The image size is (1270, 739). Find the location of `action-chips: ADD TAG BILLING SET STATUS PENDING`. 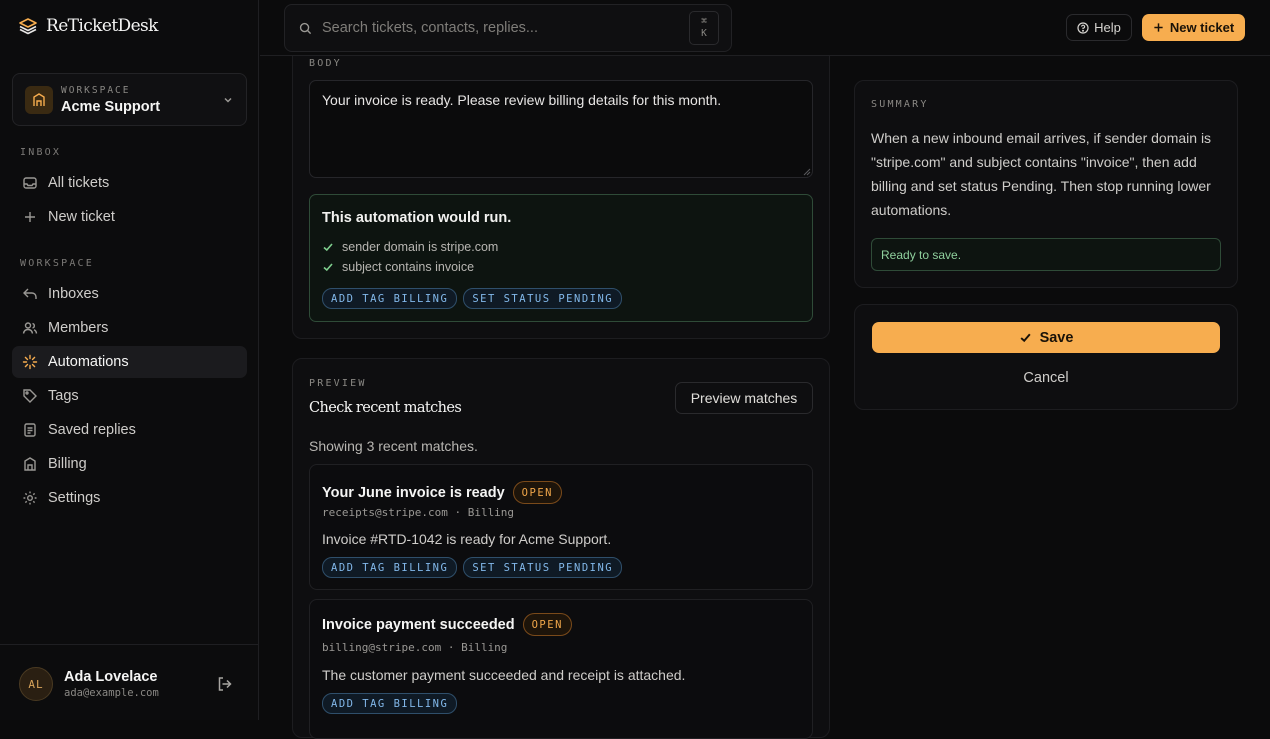

action-chips: ADD TAG BILLING SET STATUS PENDING is located at coordinates (472, 298).